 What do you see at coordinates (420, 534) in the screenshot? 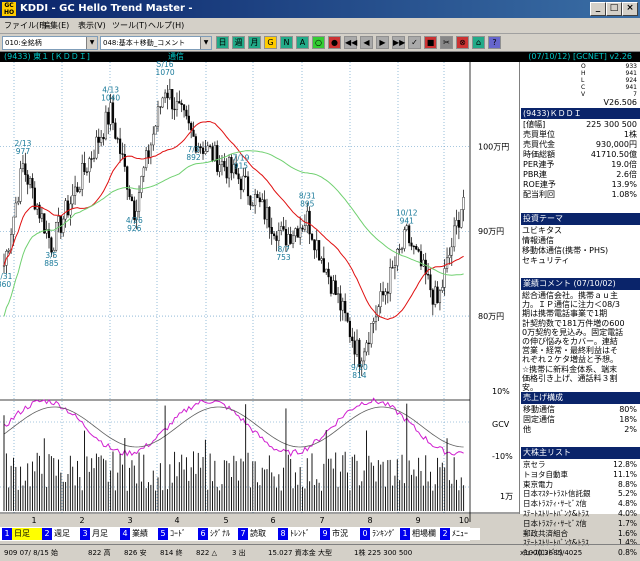
I see `tab-10: 1 相場欄` at bounding box center [420, 534].